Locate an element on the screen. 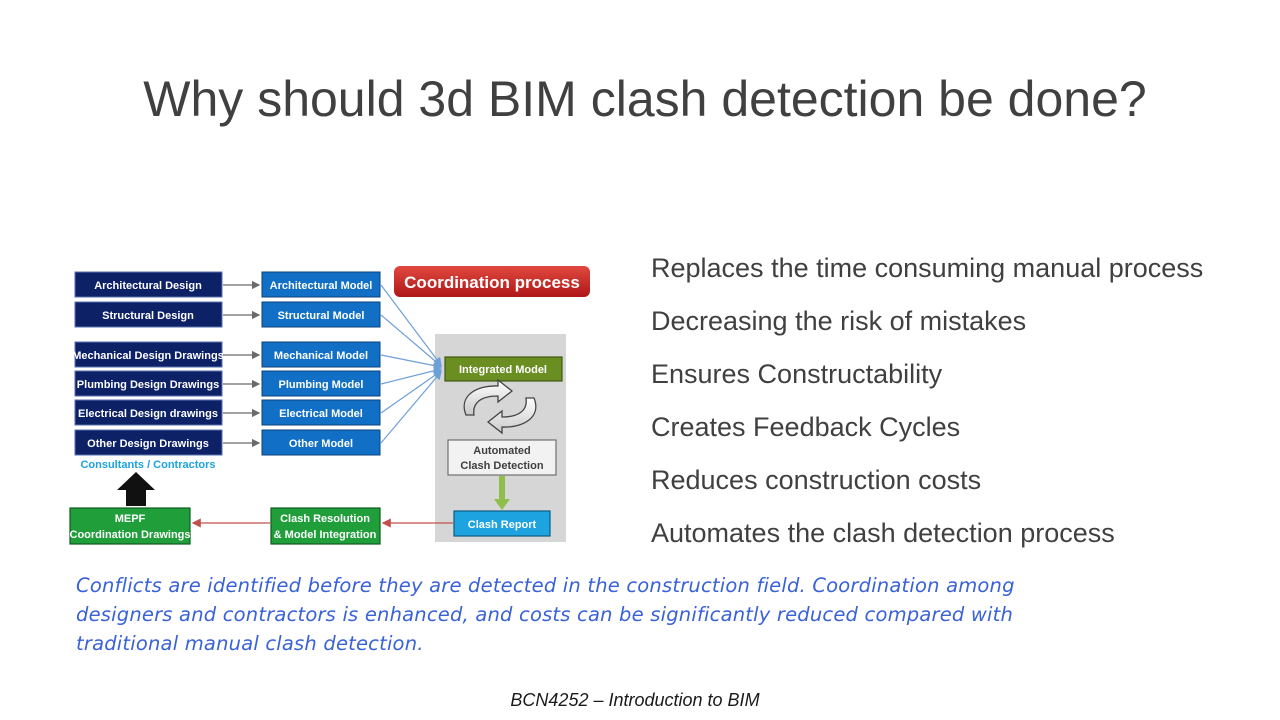 Image resolution: width=1280 pixels, height=720 pixels. clash-resolution-line2: & Model Integration is located at coordinates (325, 535).